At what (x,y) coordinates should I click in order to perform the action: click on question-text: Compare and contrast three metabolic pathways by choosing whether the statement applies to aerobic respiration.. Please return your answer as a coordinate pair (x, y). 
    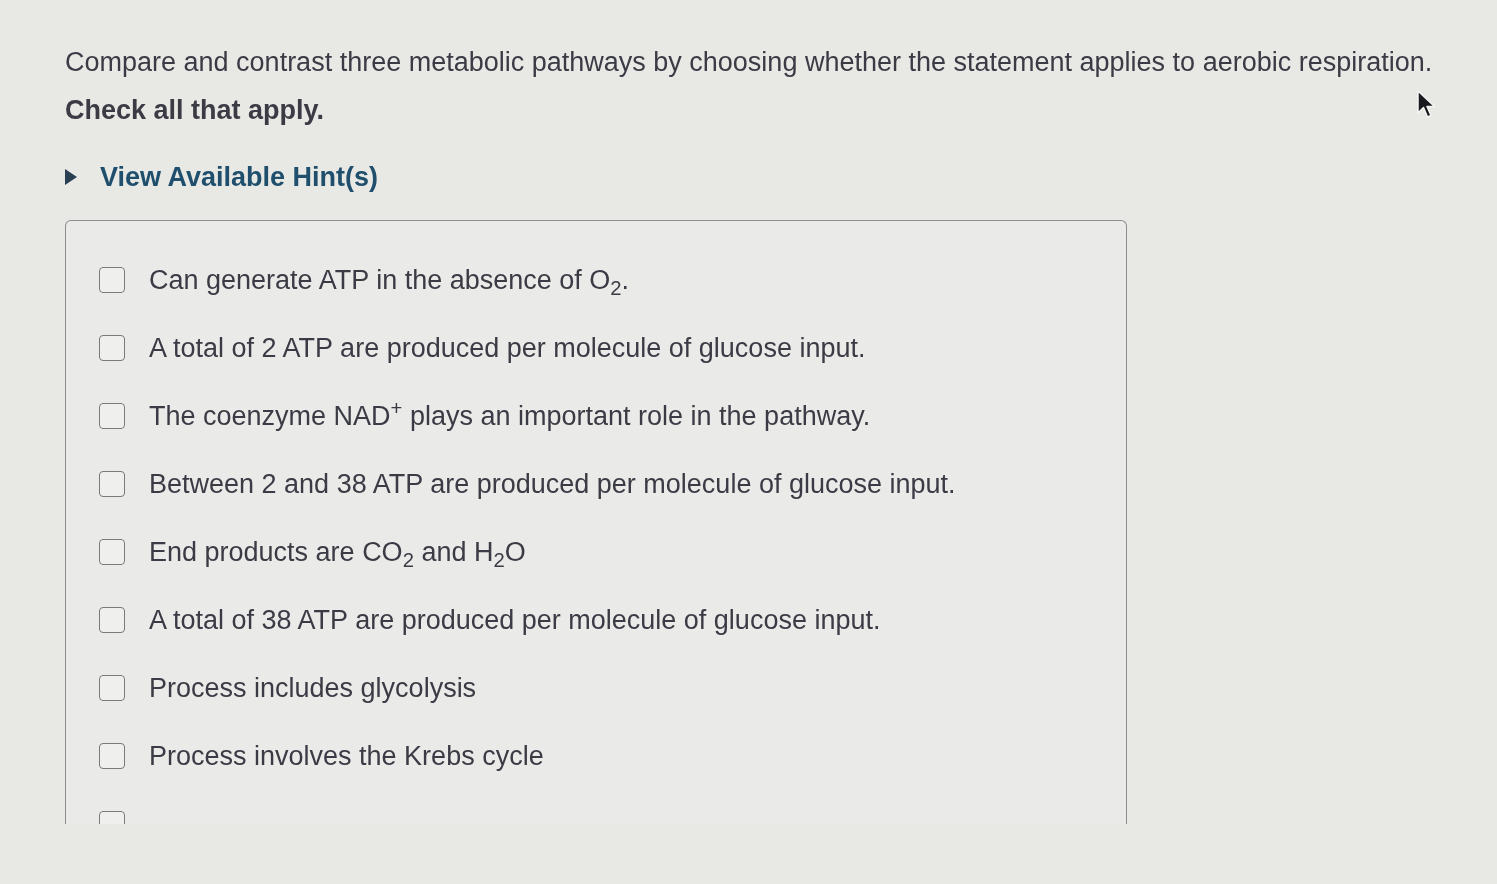
    Looking at the image, I should click on (749, 62).